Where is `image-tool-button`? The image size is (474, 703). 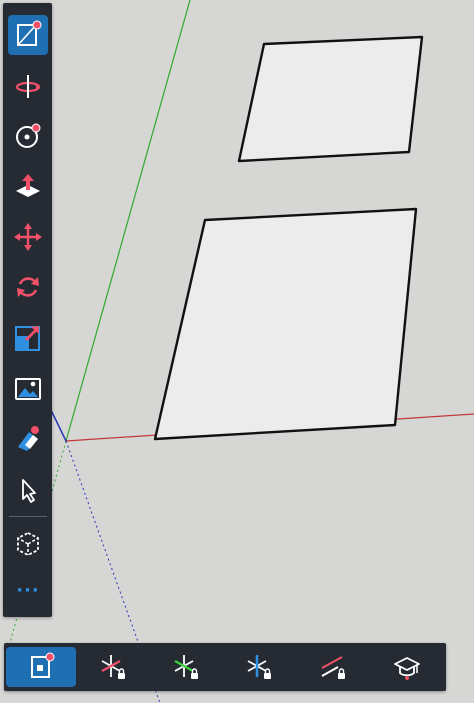 image-tool-button is located at coordinates (28, 389).